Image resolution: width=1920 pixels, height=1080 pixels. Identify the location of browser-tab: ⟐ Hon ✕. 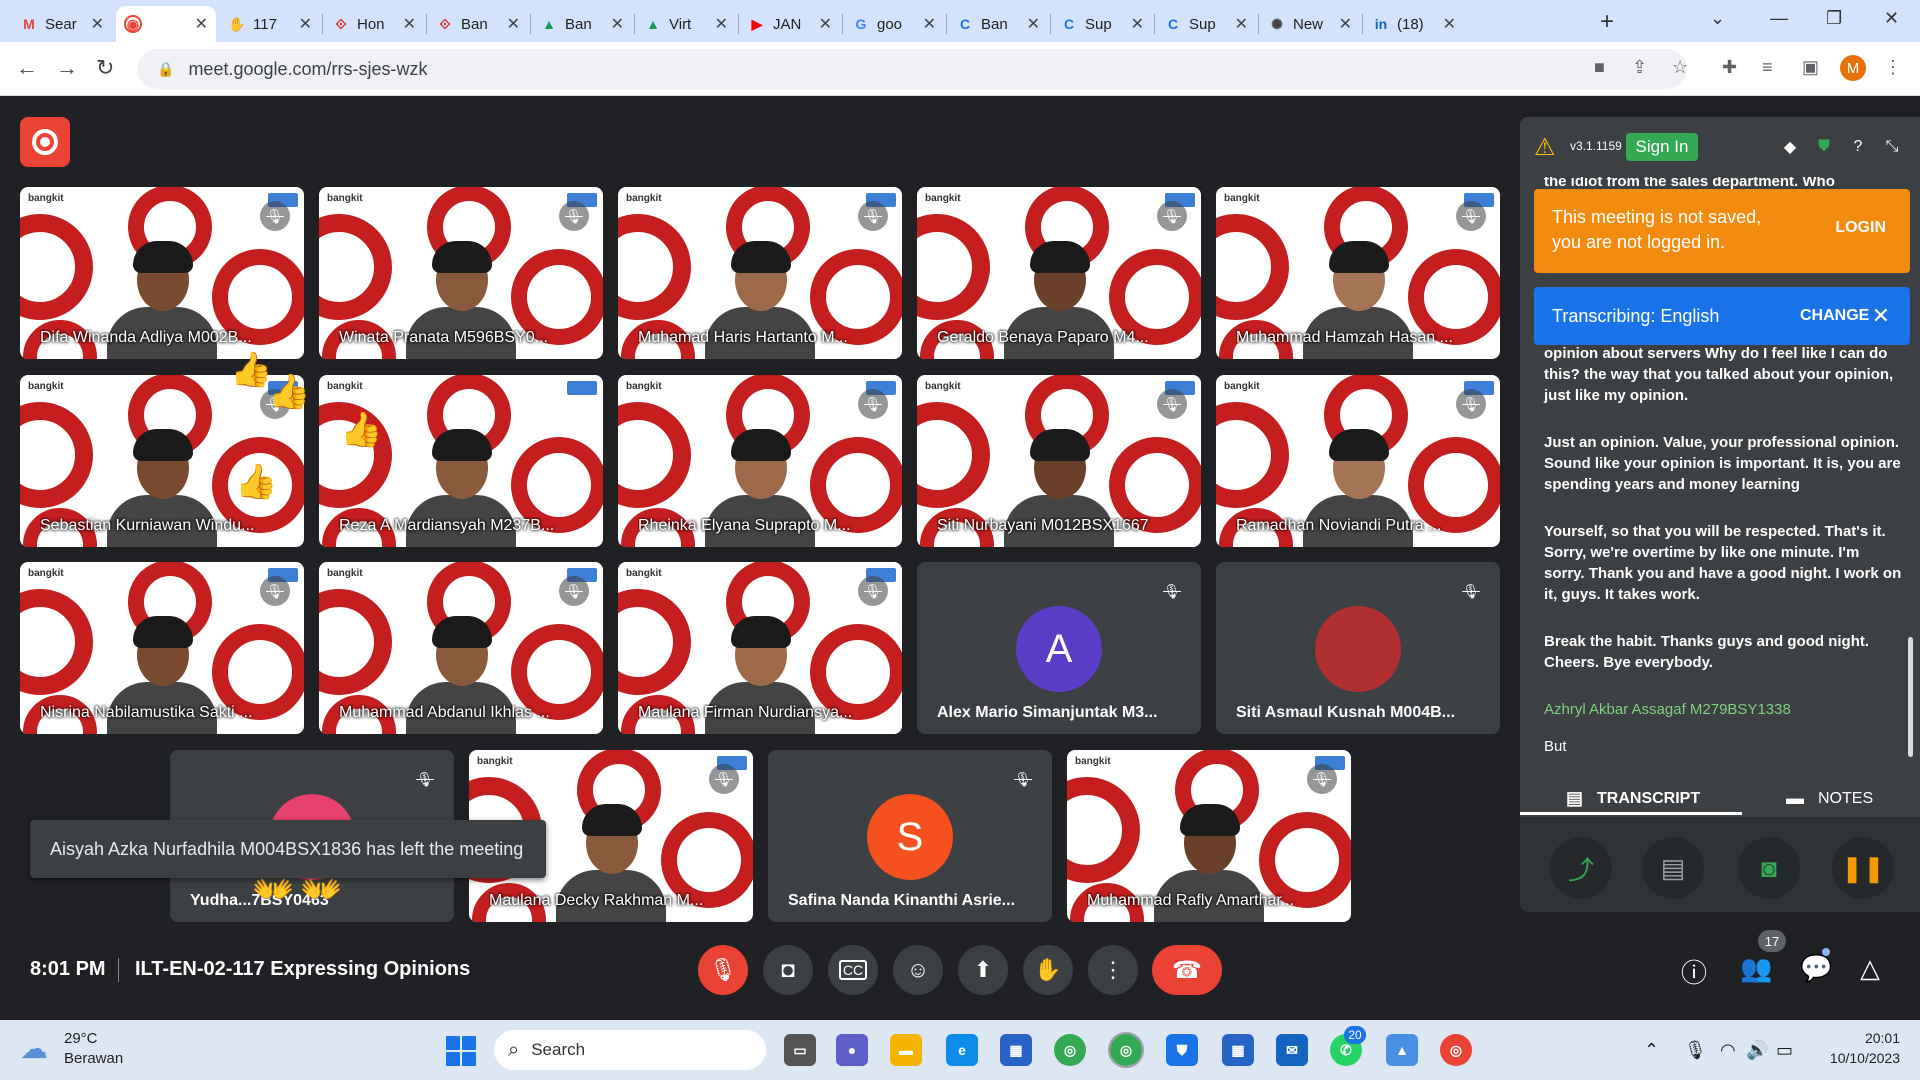
(374, 24).